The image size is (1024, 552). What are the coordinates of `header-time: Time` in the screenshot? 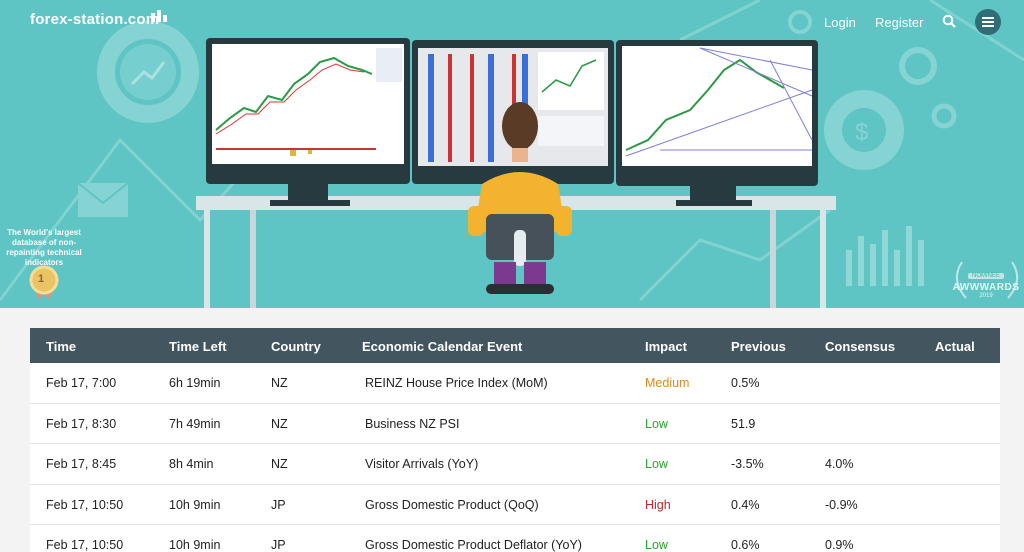 It's located at (61, 346).